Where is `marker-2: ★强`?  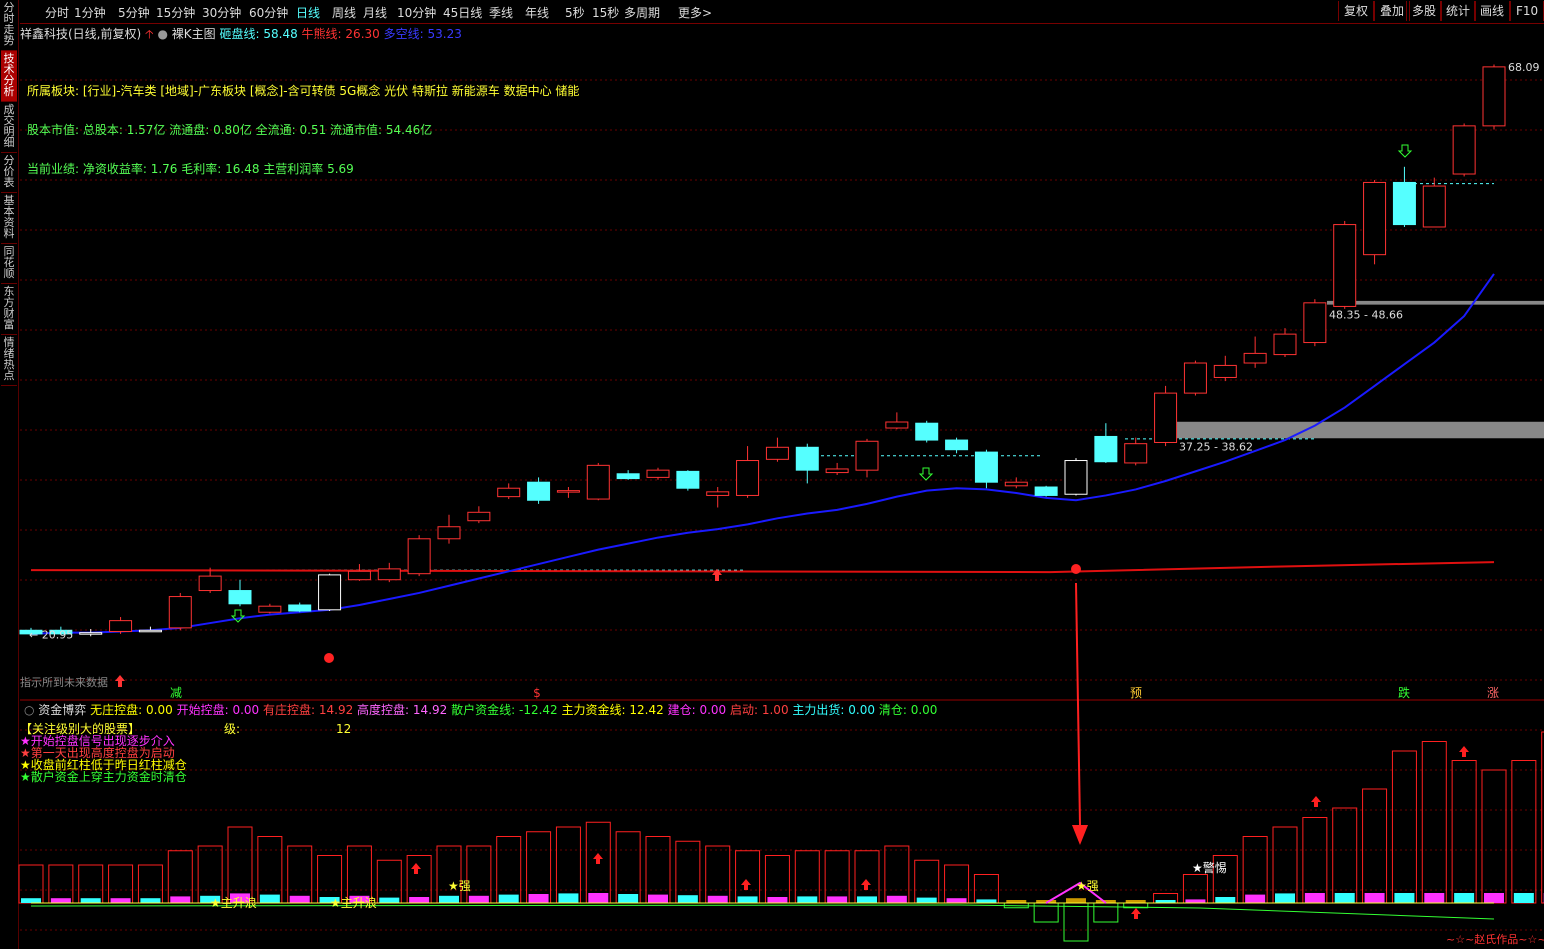
marker-2: ★强 is located at coordinates (459, 886).